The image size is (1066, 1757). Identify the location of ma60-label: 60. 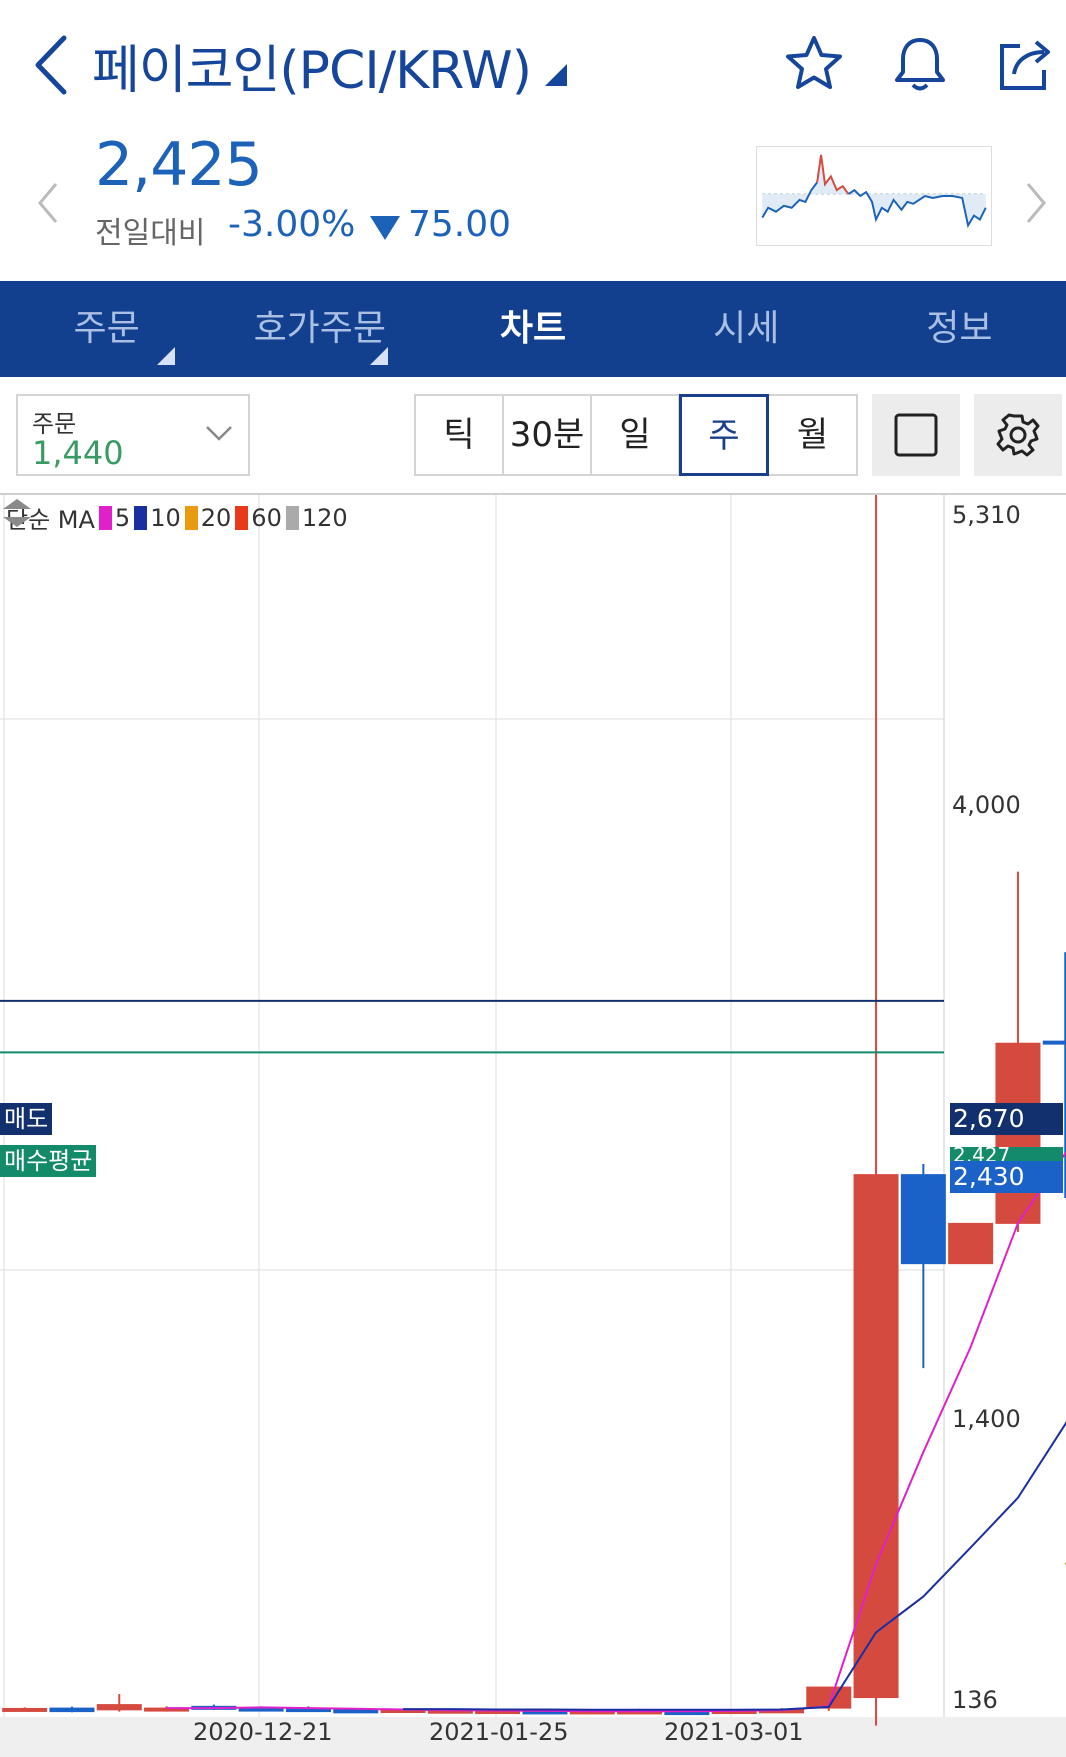
(266, 517).